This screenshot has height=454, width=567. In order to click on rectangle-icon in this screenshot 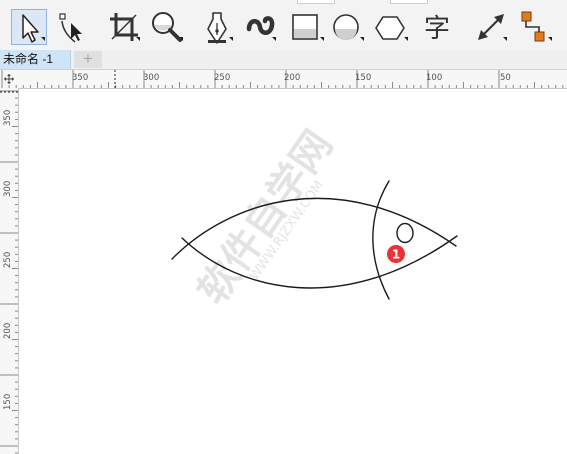, I will do `click(308, 27)`.